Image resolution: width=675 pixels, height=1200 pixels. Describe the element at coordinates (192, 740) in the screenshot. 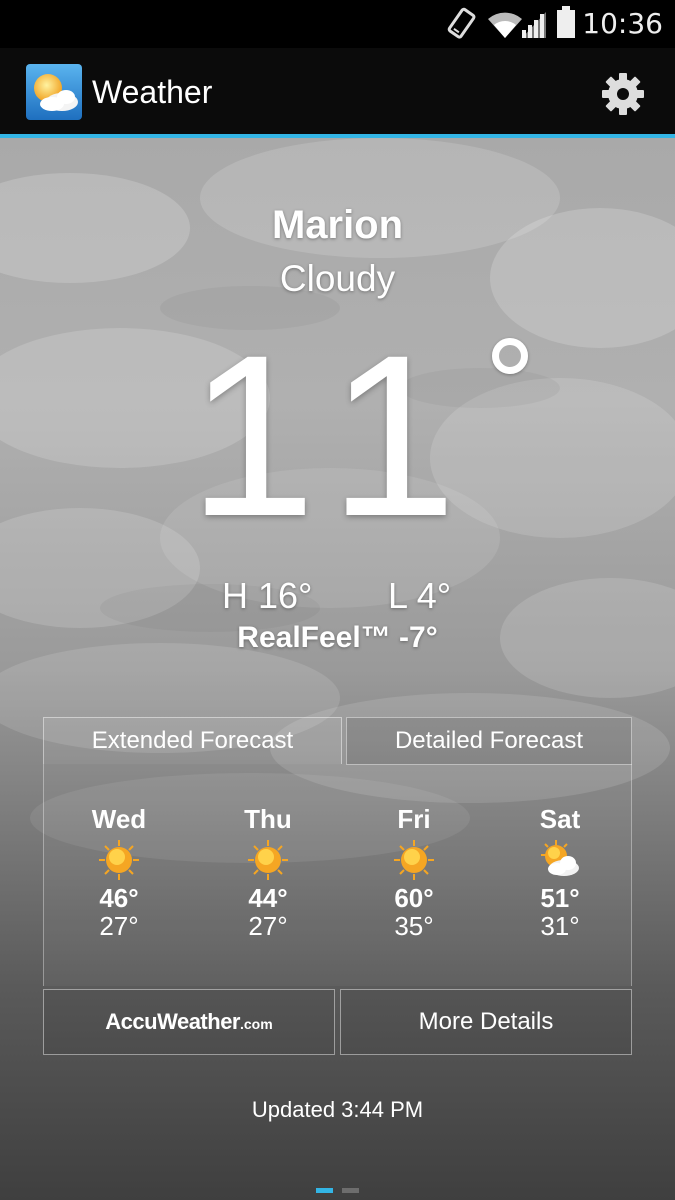

I see `tab-extended-forecast: Extended Forecast` at that location.